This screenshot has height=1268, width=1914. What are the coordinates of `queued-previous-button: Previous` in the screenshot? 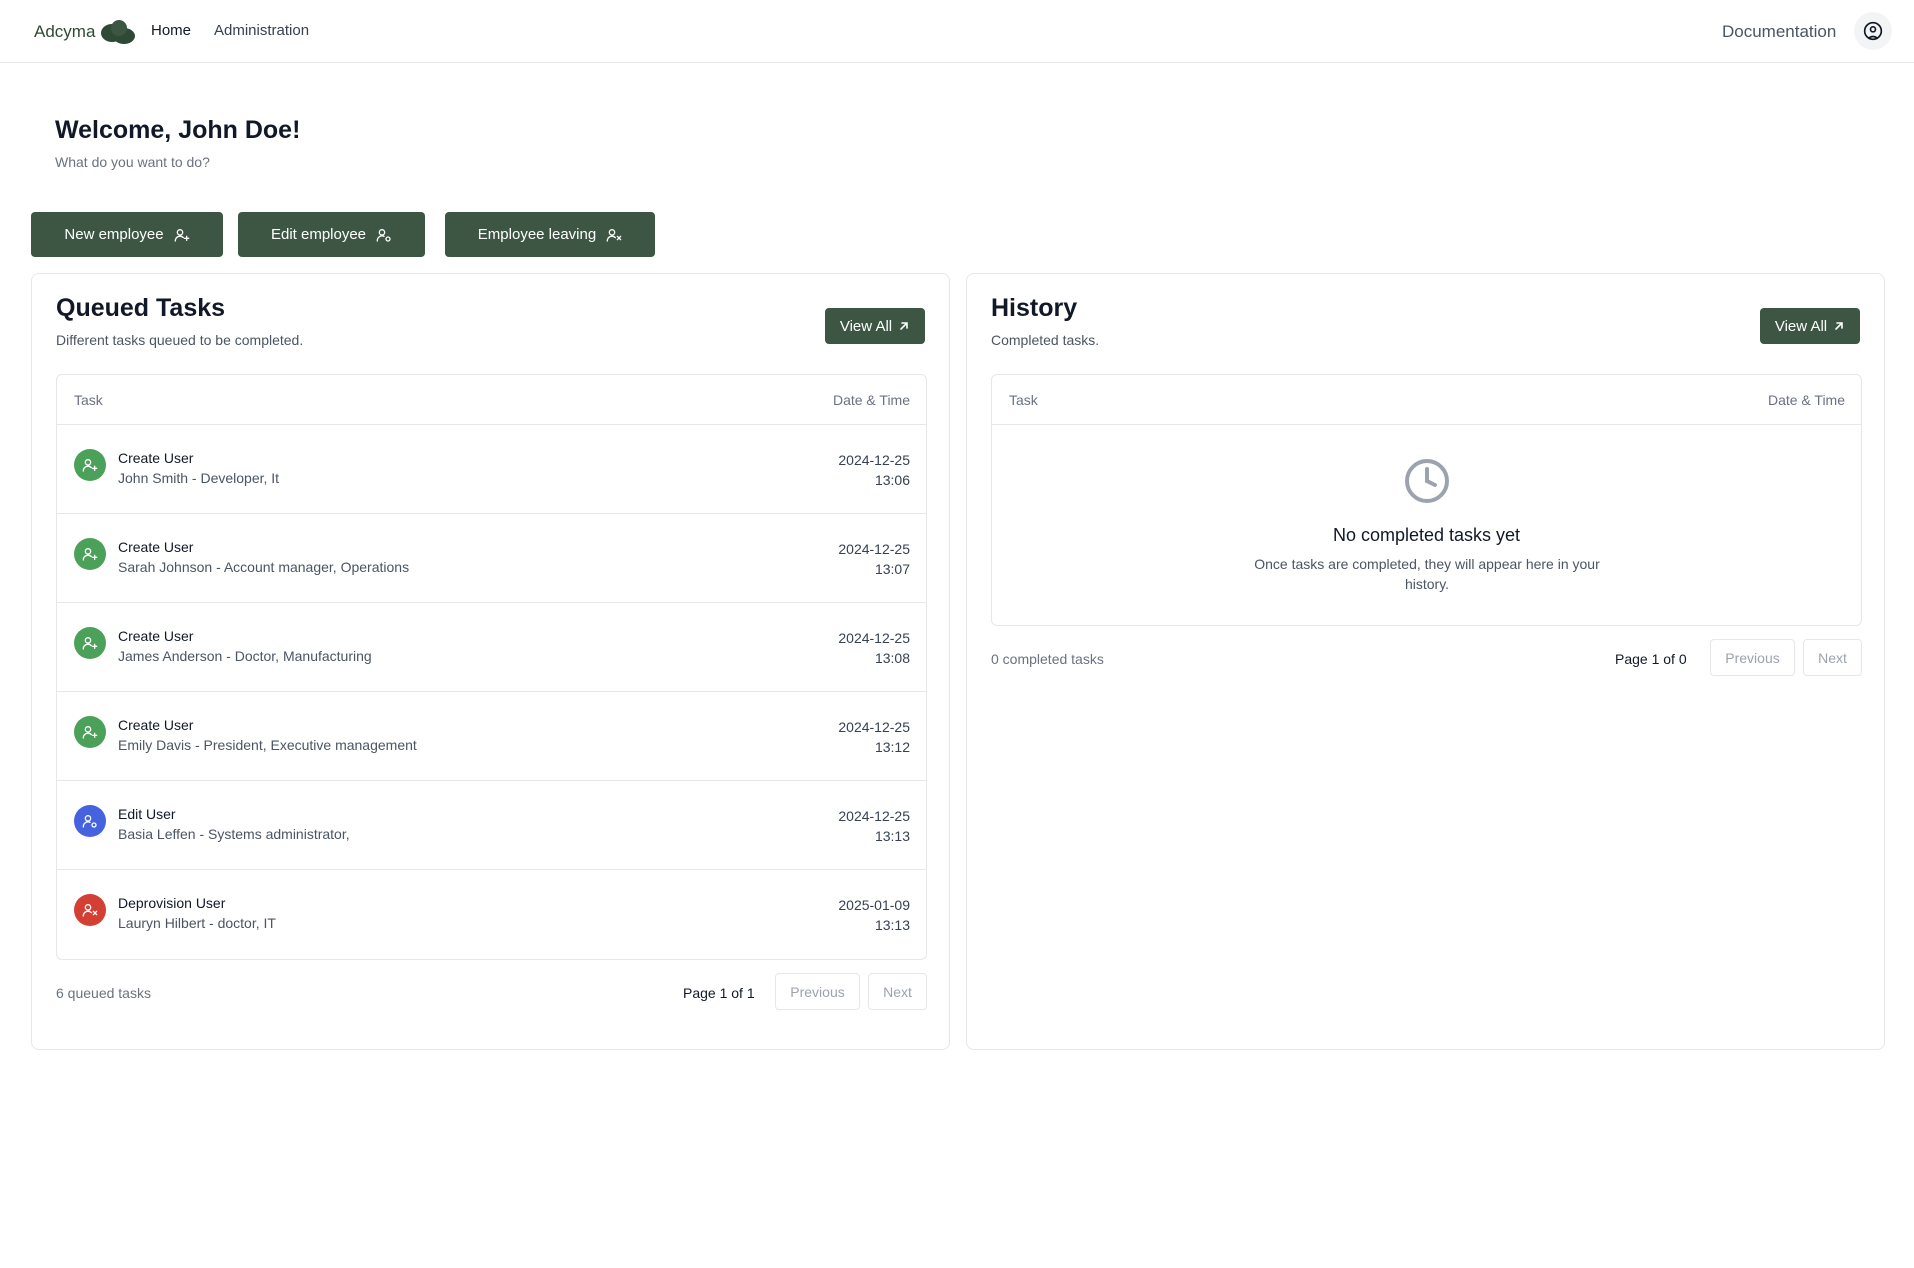 It's located at (817, 991).